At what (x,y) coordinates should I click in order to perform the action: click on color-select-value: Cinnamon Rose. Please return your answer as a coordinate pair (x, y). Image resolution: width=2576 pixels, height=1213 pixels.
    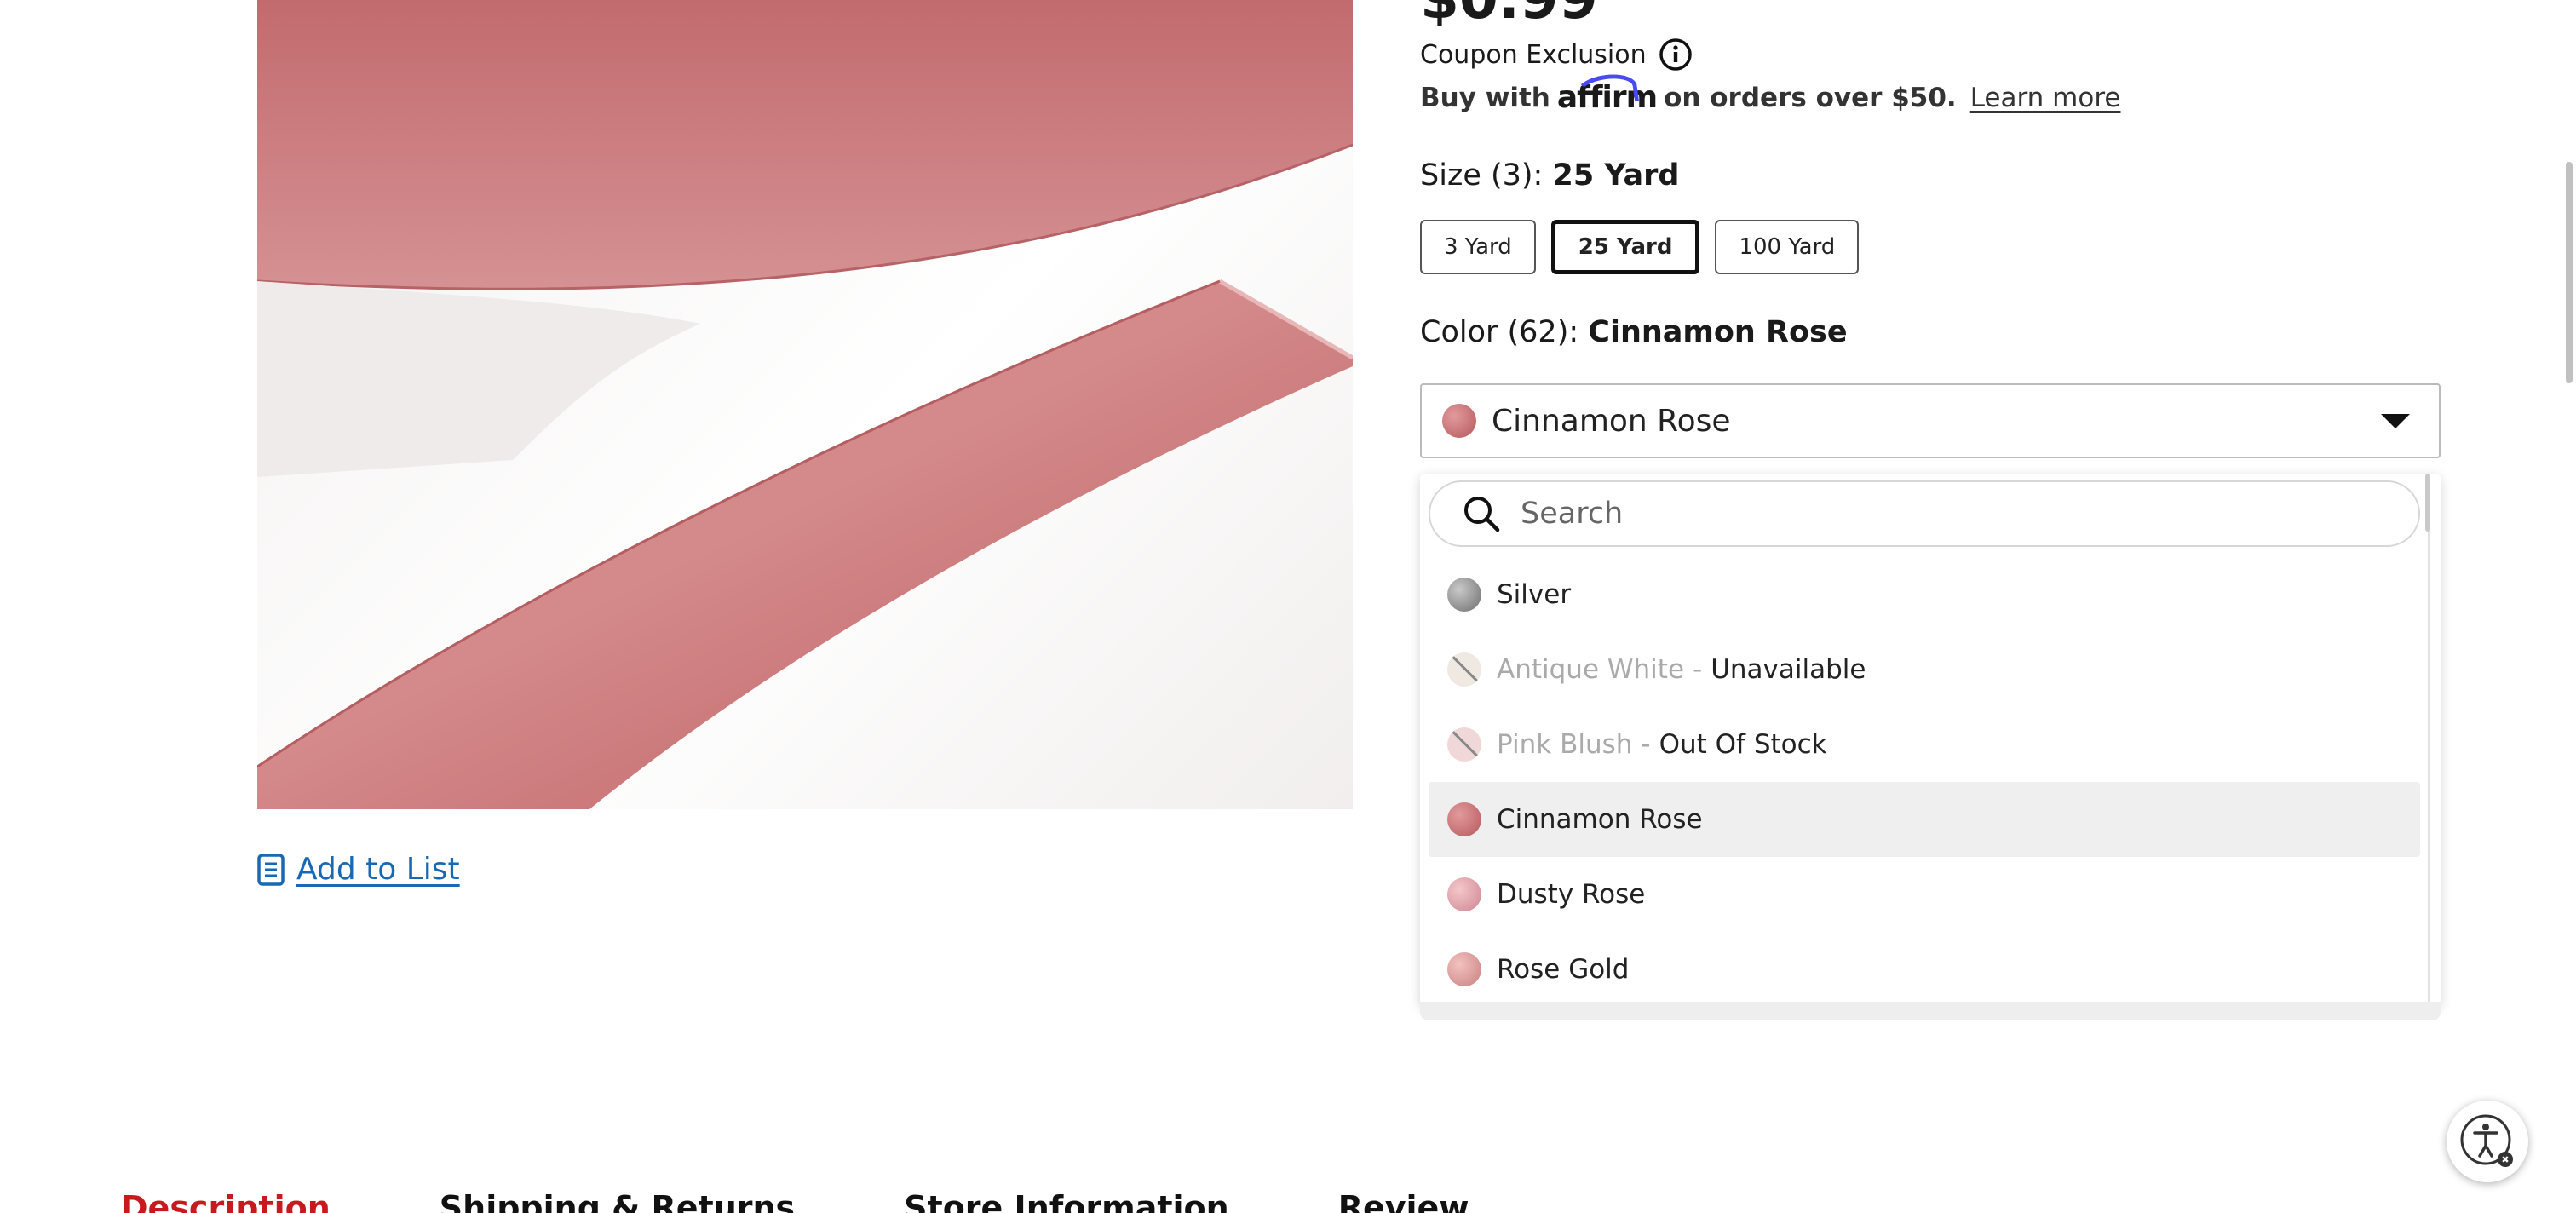
    Looking at the image, I should click on (1611, 421).